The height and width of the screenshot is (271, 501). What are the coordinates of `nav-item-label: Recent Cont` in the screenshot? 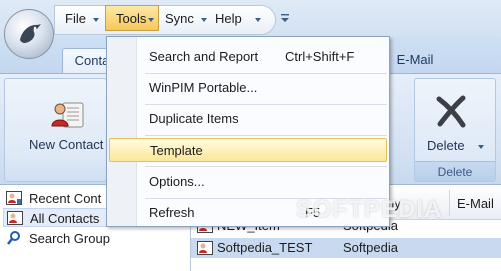 It's located at (65, 198).